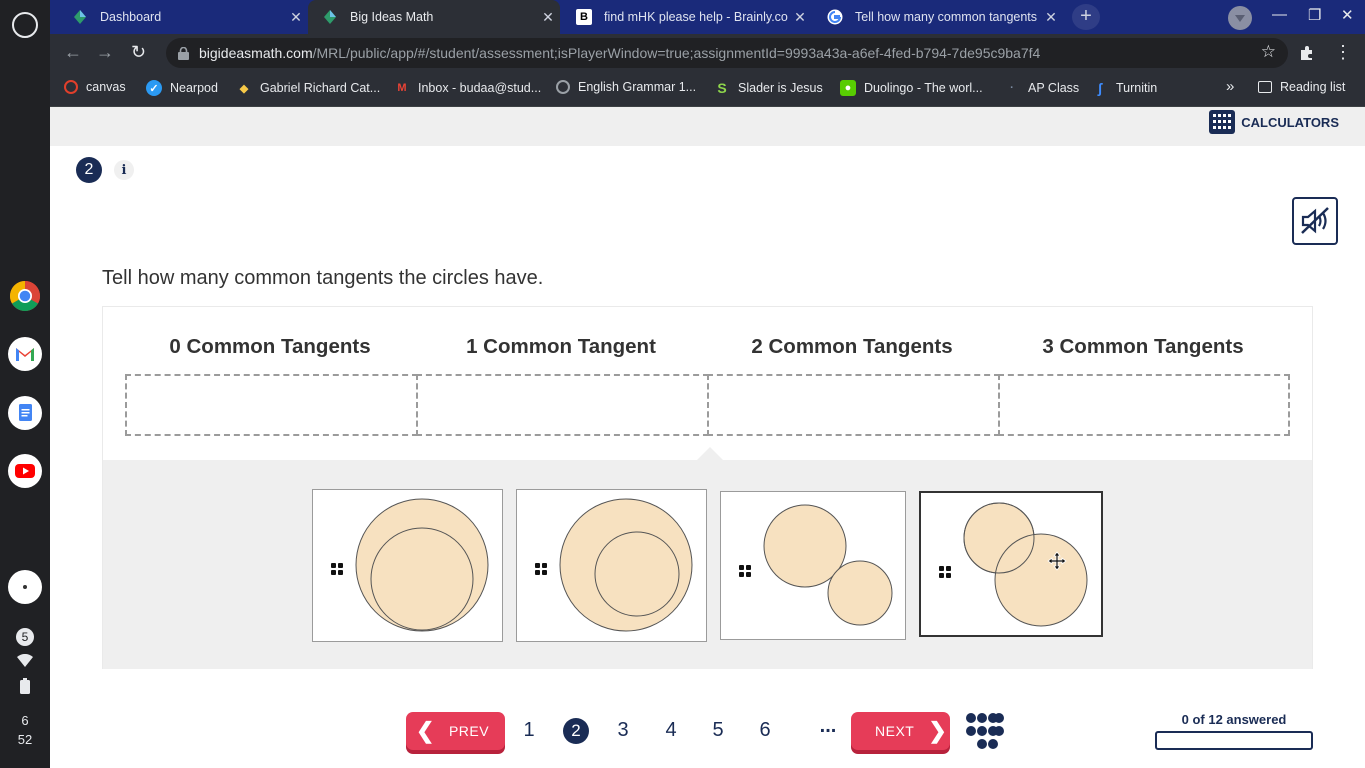 The height and width of the screenshot is (768, 1365). What do you see at coordinates (1347, 15) in the screenshot?
I see `close-window-icon: ✕` at bounding box center [1347, 15].